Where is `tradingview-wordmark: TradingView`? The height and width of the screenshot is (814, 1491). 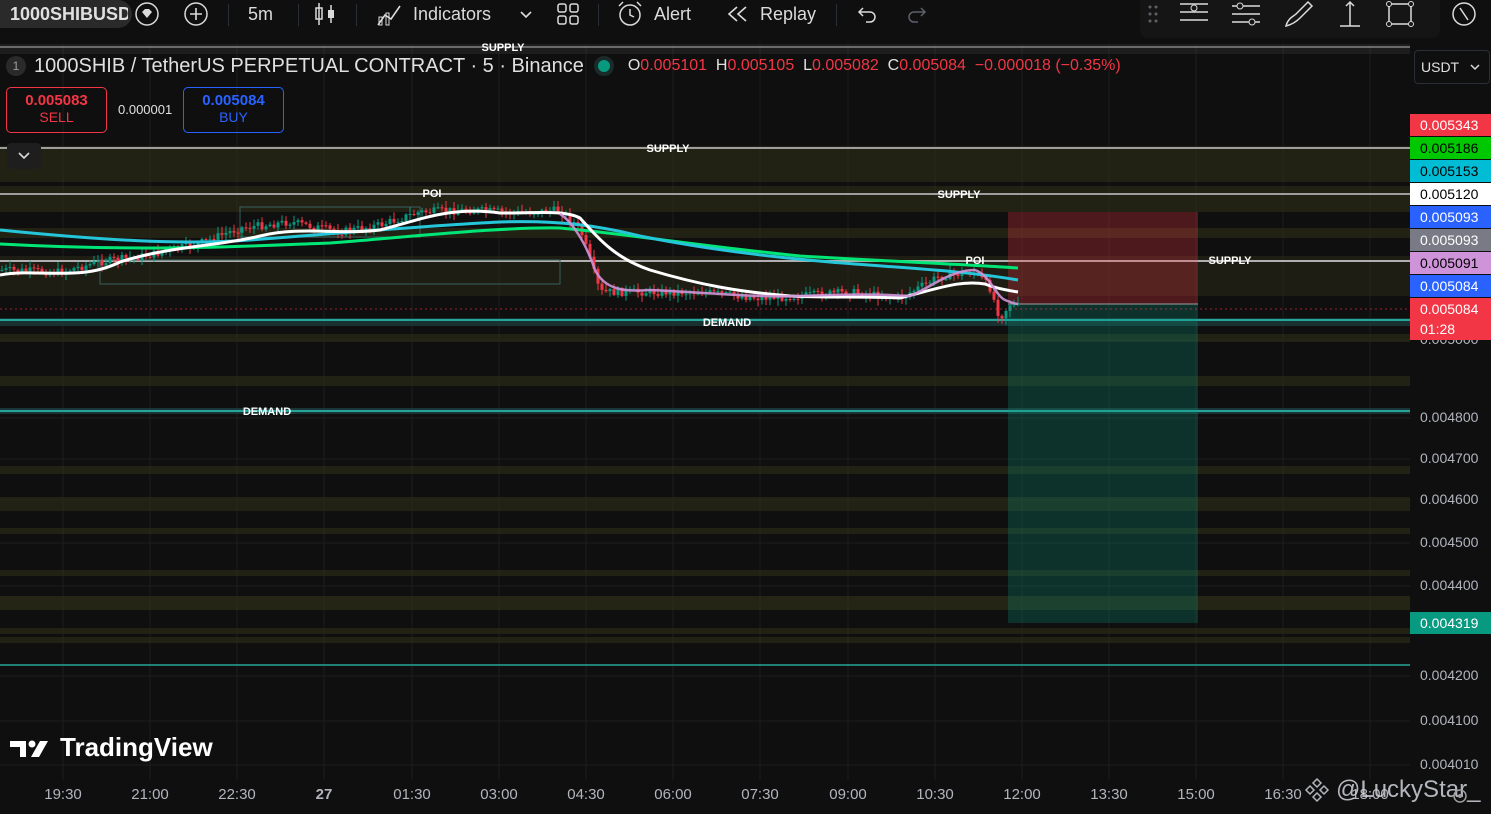 tradingview-wordmark: TradingView is located at coordinates (136, 747).